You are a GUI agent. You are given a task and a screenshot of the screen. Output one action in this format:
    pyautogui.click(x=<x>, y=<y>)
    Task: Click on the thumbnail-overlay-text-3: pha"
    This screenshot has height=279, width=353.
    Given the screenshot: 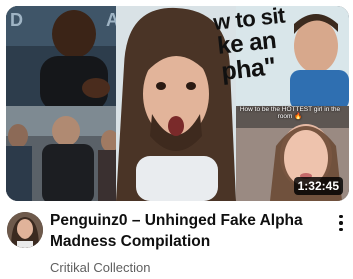 What is the action you would take?
    pyautogui.click(x=248, y=69)
    